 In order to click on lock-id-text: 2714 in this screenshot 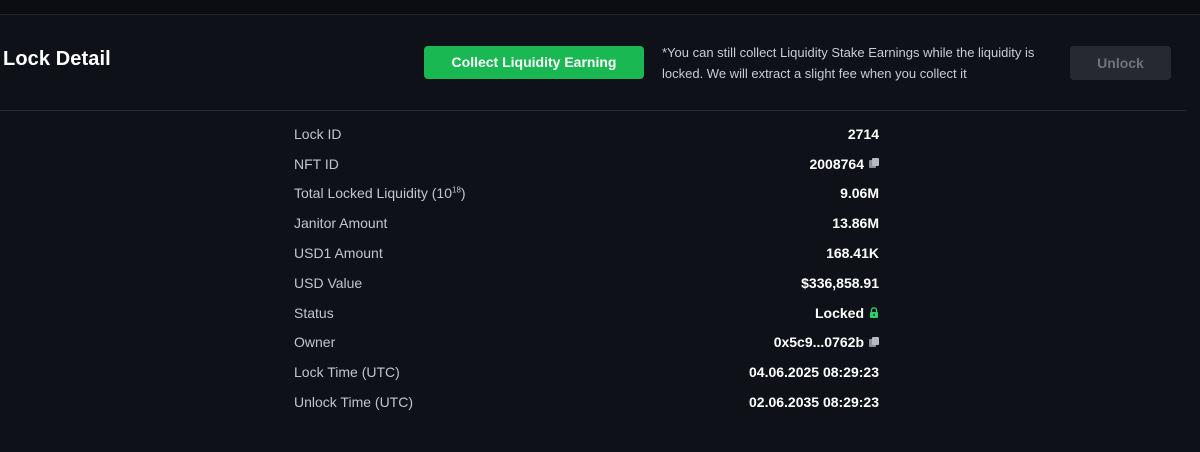, I will do `click(863, 133)`.